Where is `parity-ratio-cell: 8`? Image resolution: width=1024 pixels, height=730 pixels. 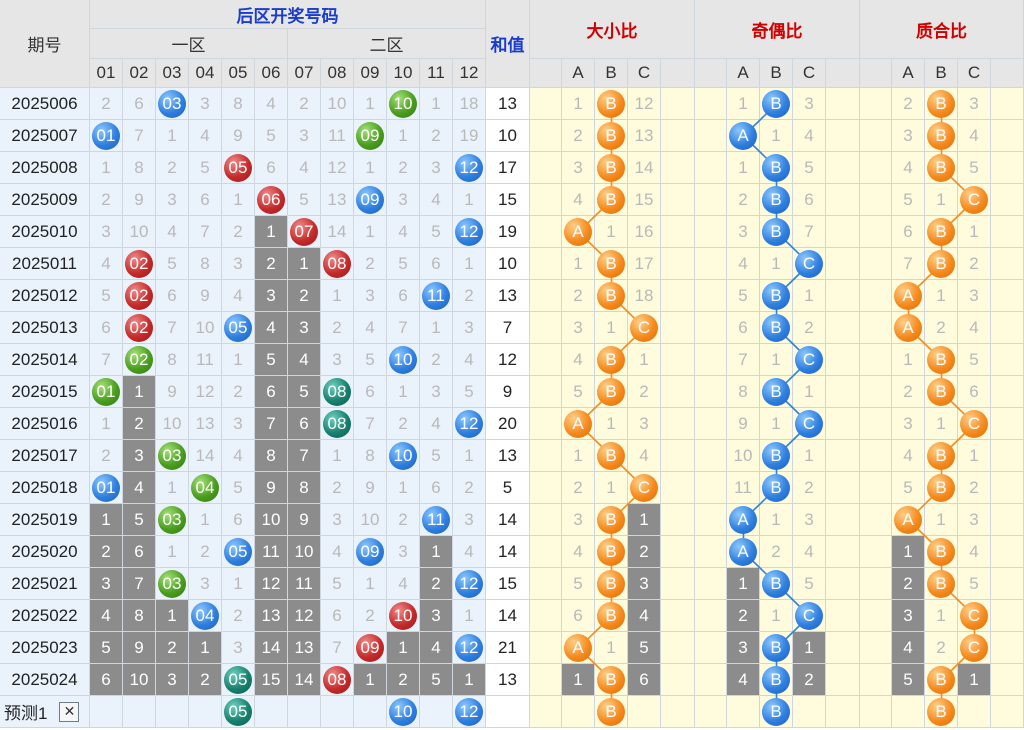 parity-ratio-cell: 8 is located at coordinates (743, 392).